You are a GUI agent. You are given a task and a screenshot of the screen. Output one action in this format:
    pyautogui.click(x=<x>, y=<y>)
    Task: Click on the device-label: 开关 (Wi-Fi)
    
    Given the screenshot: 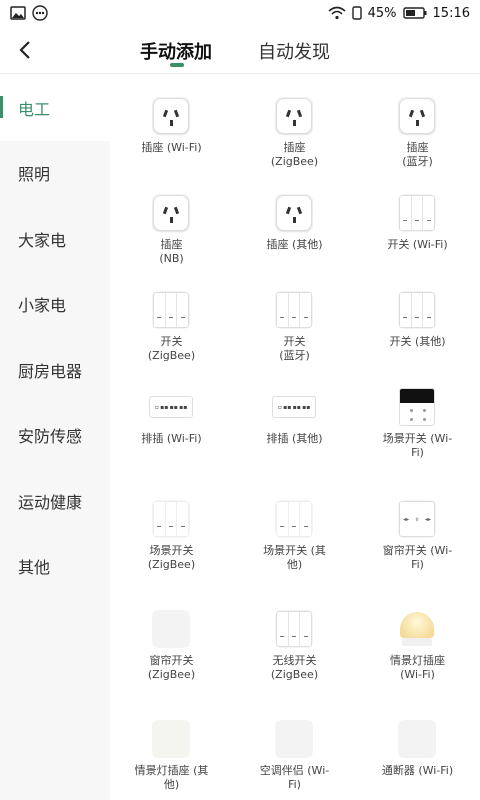 What is the action you would take?
    pyautogui.click(x=417, y=244)
    